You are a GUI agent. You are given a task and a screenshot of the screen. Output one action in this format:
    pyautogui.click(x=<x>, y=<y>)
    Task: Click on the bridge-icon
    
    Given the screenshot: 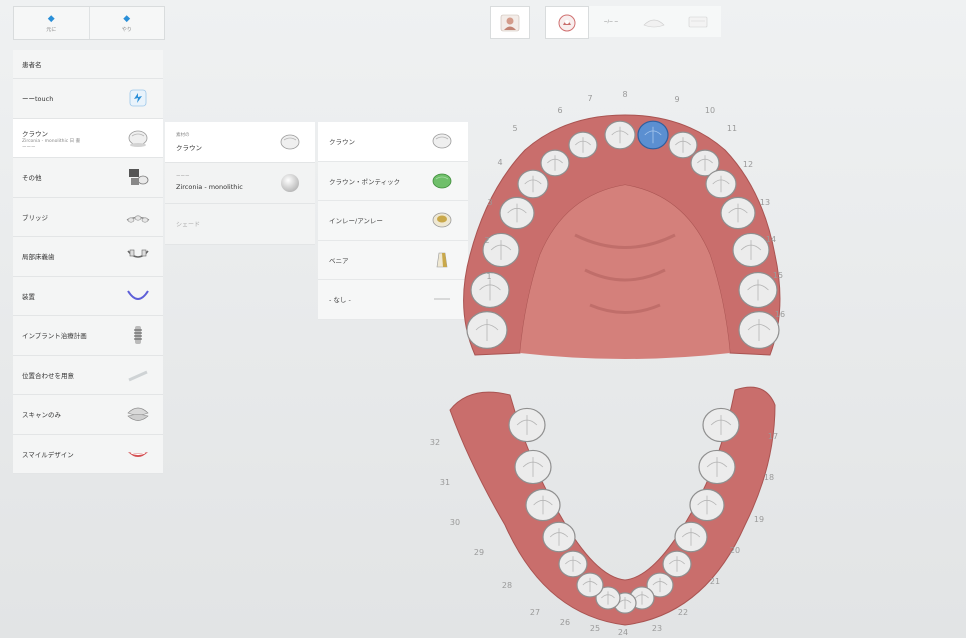 What is the action you would take?
    pyautogui.click(x=138, y=219)
    